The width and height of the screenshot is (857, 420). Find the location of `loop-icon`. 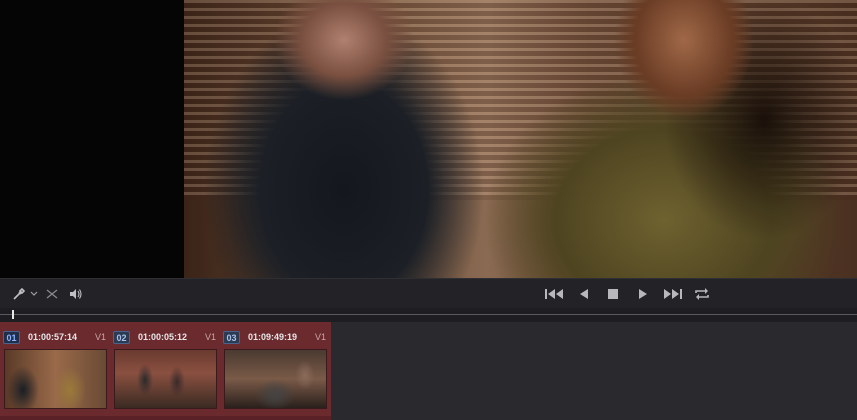

loop-icon is located at coordinates (702, 294).